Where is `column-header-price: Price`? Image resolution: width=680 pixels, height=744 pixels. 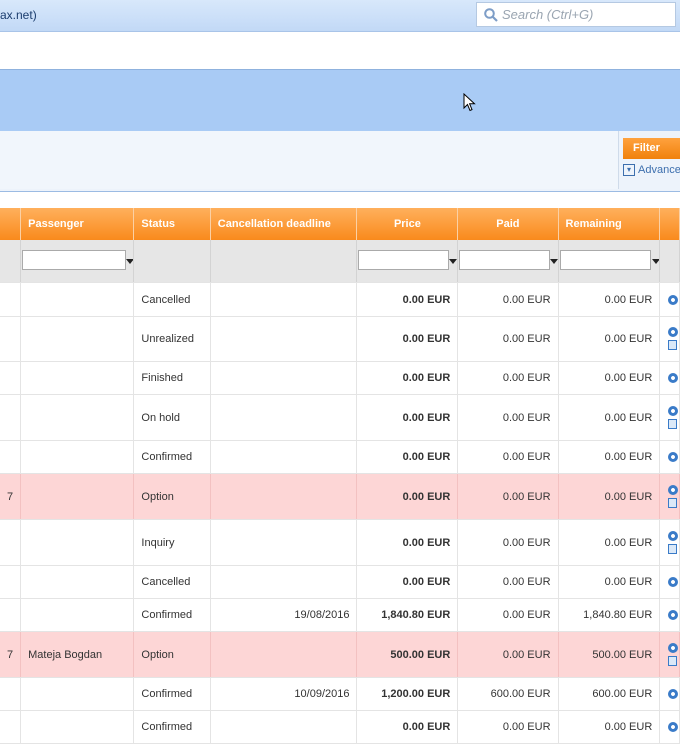 column-header-price: Price is located at coordinates (407, 224).